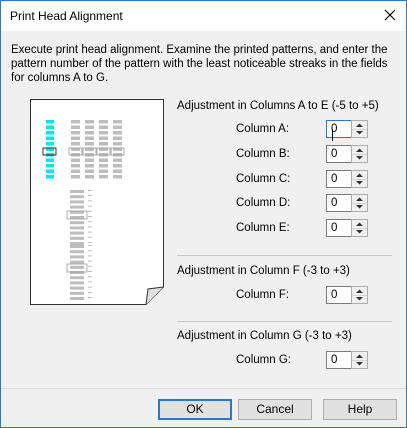 This screenshot has height=428, width=407. I want to click on close-icon, so click(390, 15).